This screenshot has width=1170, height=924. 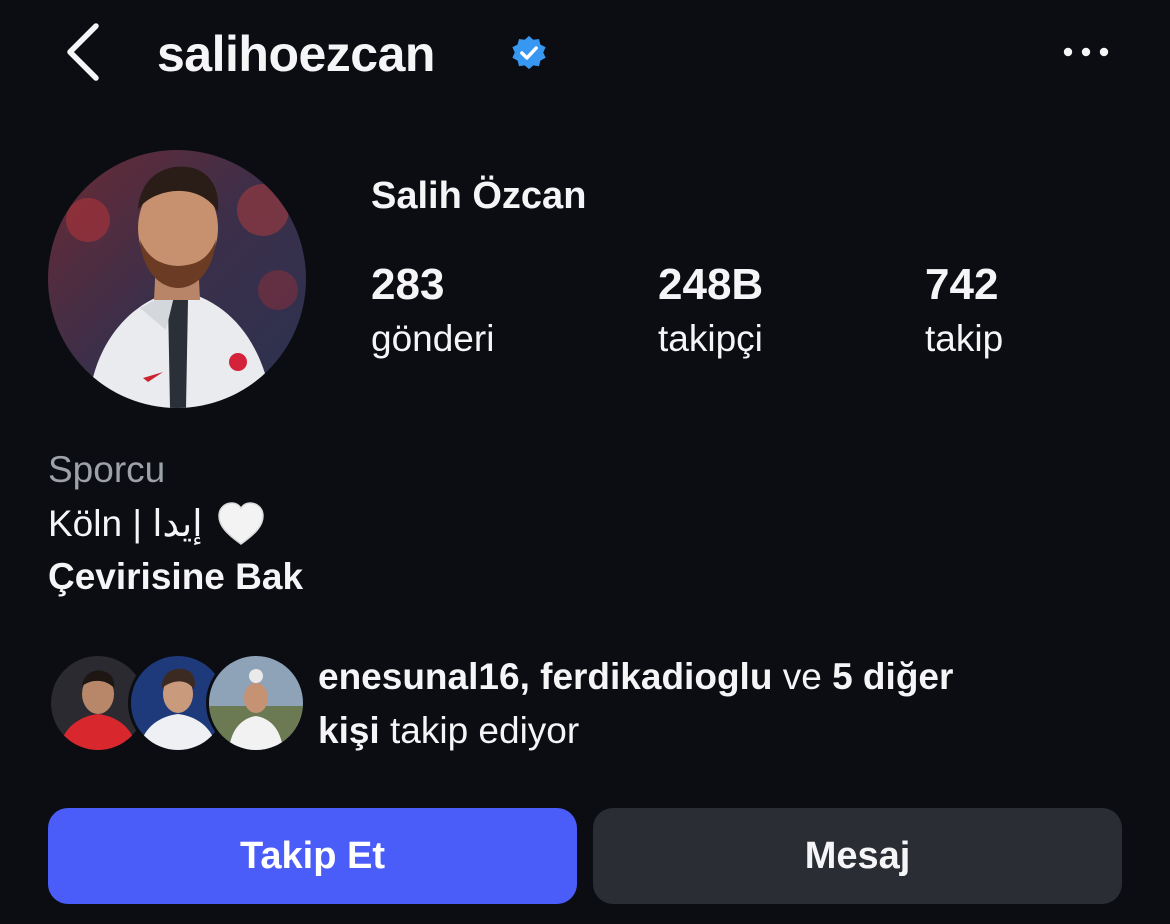 I want to click on stat-following-label: takip, so click(x=964, y=338).